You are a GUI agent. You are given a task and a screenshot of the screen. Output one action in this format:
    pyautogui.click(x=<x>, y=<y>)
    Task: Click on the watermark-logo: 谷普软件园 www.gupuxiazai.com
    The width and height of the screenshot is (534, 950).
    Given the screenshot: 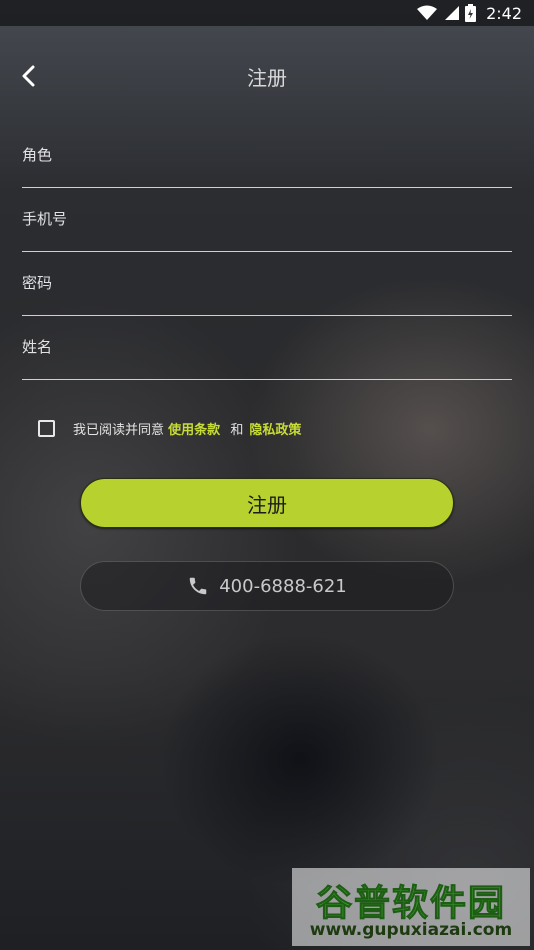 What is the action you would take?
    pyautogui.click(x=411, y=907)
    